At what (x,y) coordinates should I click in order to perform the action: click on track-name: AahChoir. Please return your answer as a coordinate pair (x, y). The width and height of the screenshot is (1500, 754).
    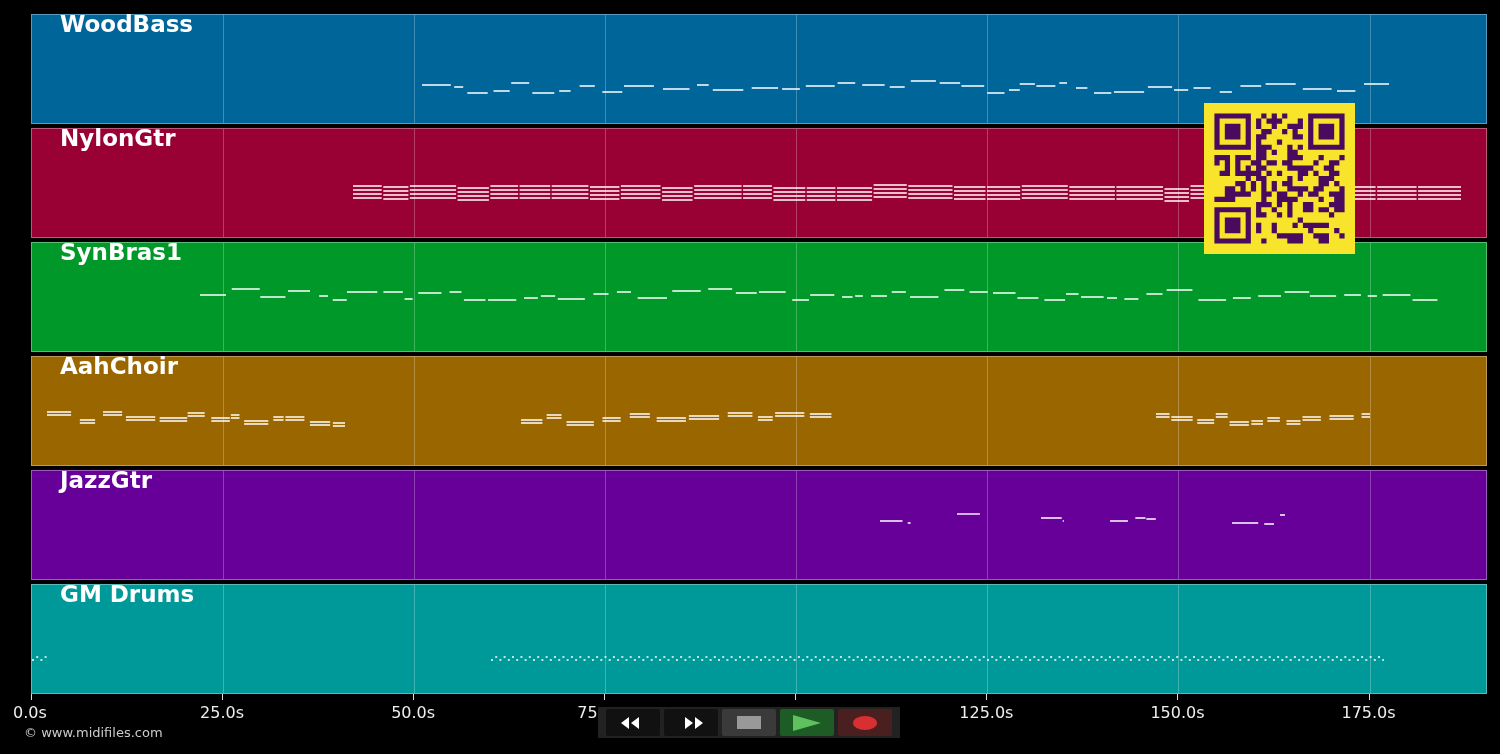
    Looking at the image, I should click on (119, 366).